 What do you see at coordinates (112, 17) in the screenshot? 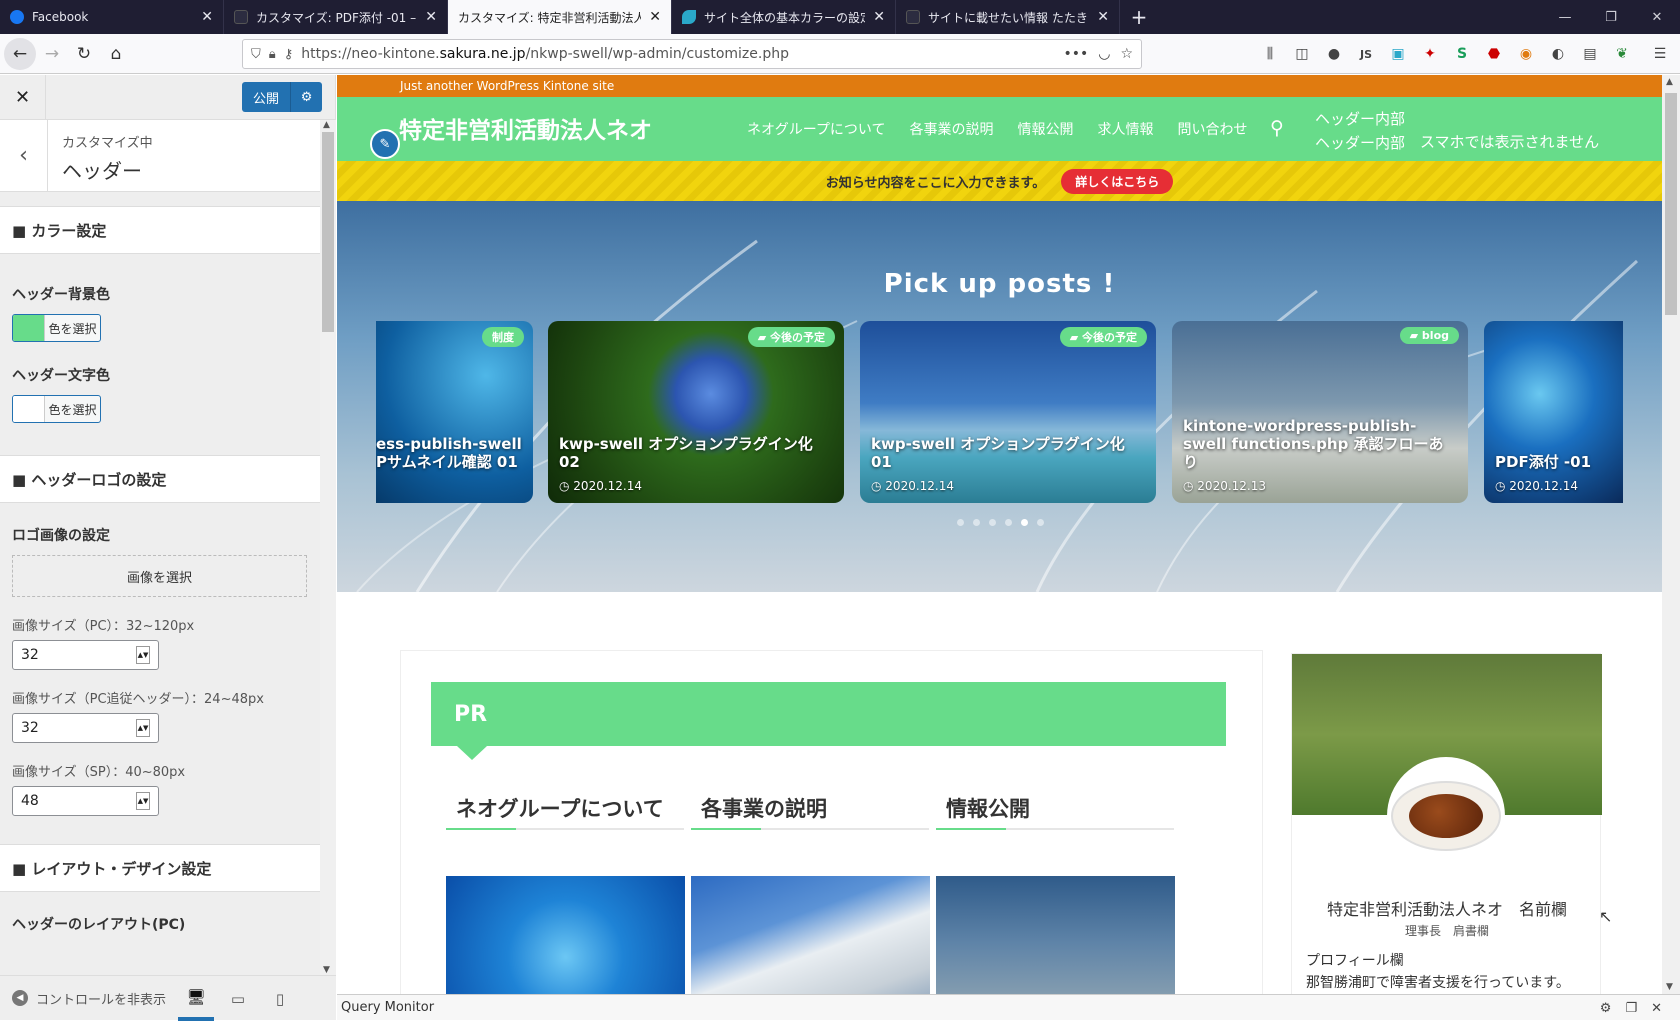
I see `browser-tab-facebook: Facebook ✕` at bounding box center [112, 17].